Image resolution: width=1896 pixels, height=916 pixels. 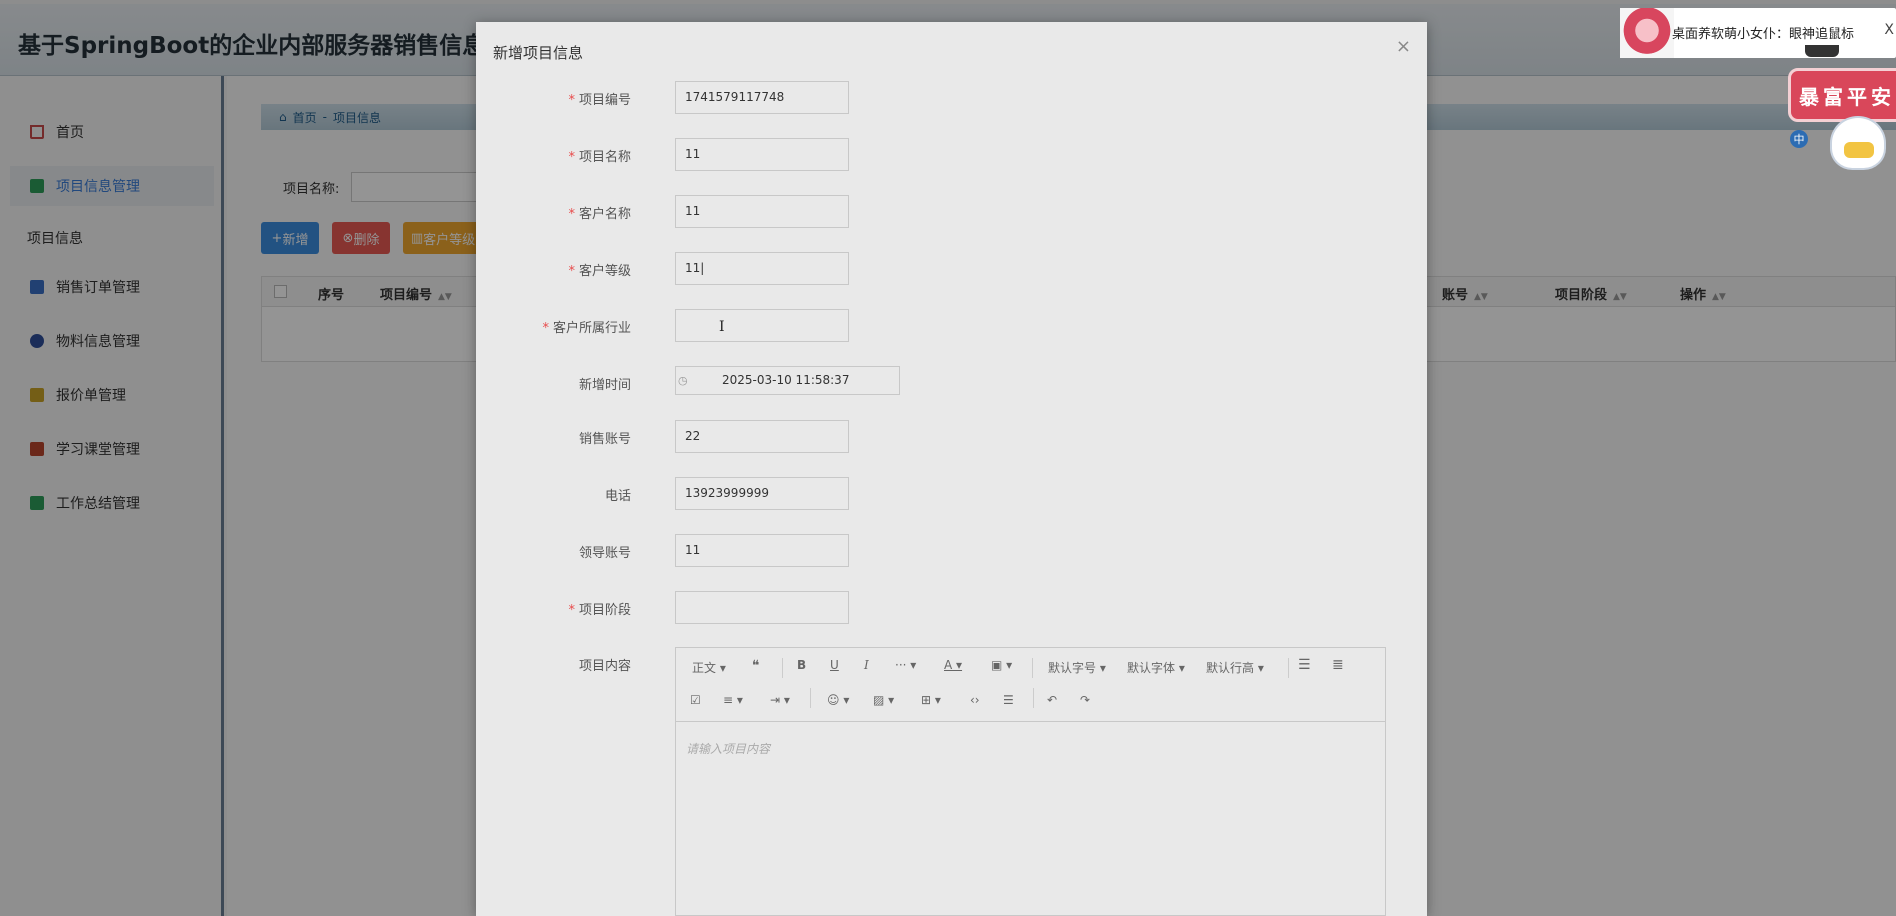 What do you see at coordinates (1156, 667) in the screenshot?
I see `font-family-dropdown: 默认字体 ▾` at bounding box center [1156, 667].